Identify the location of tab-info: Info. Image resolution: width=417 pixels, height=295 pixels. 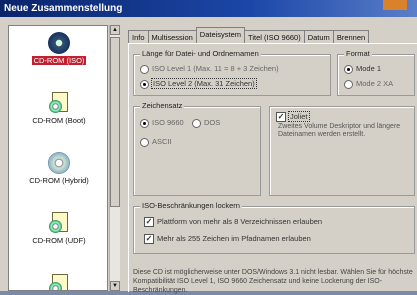
(138, 36).